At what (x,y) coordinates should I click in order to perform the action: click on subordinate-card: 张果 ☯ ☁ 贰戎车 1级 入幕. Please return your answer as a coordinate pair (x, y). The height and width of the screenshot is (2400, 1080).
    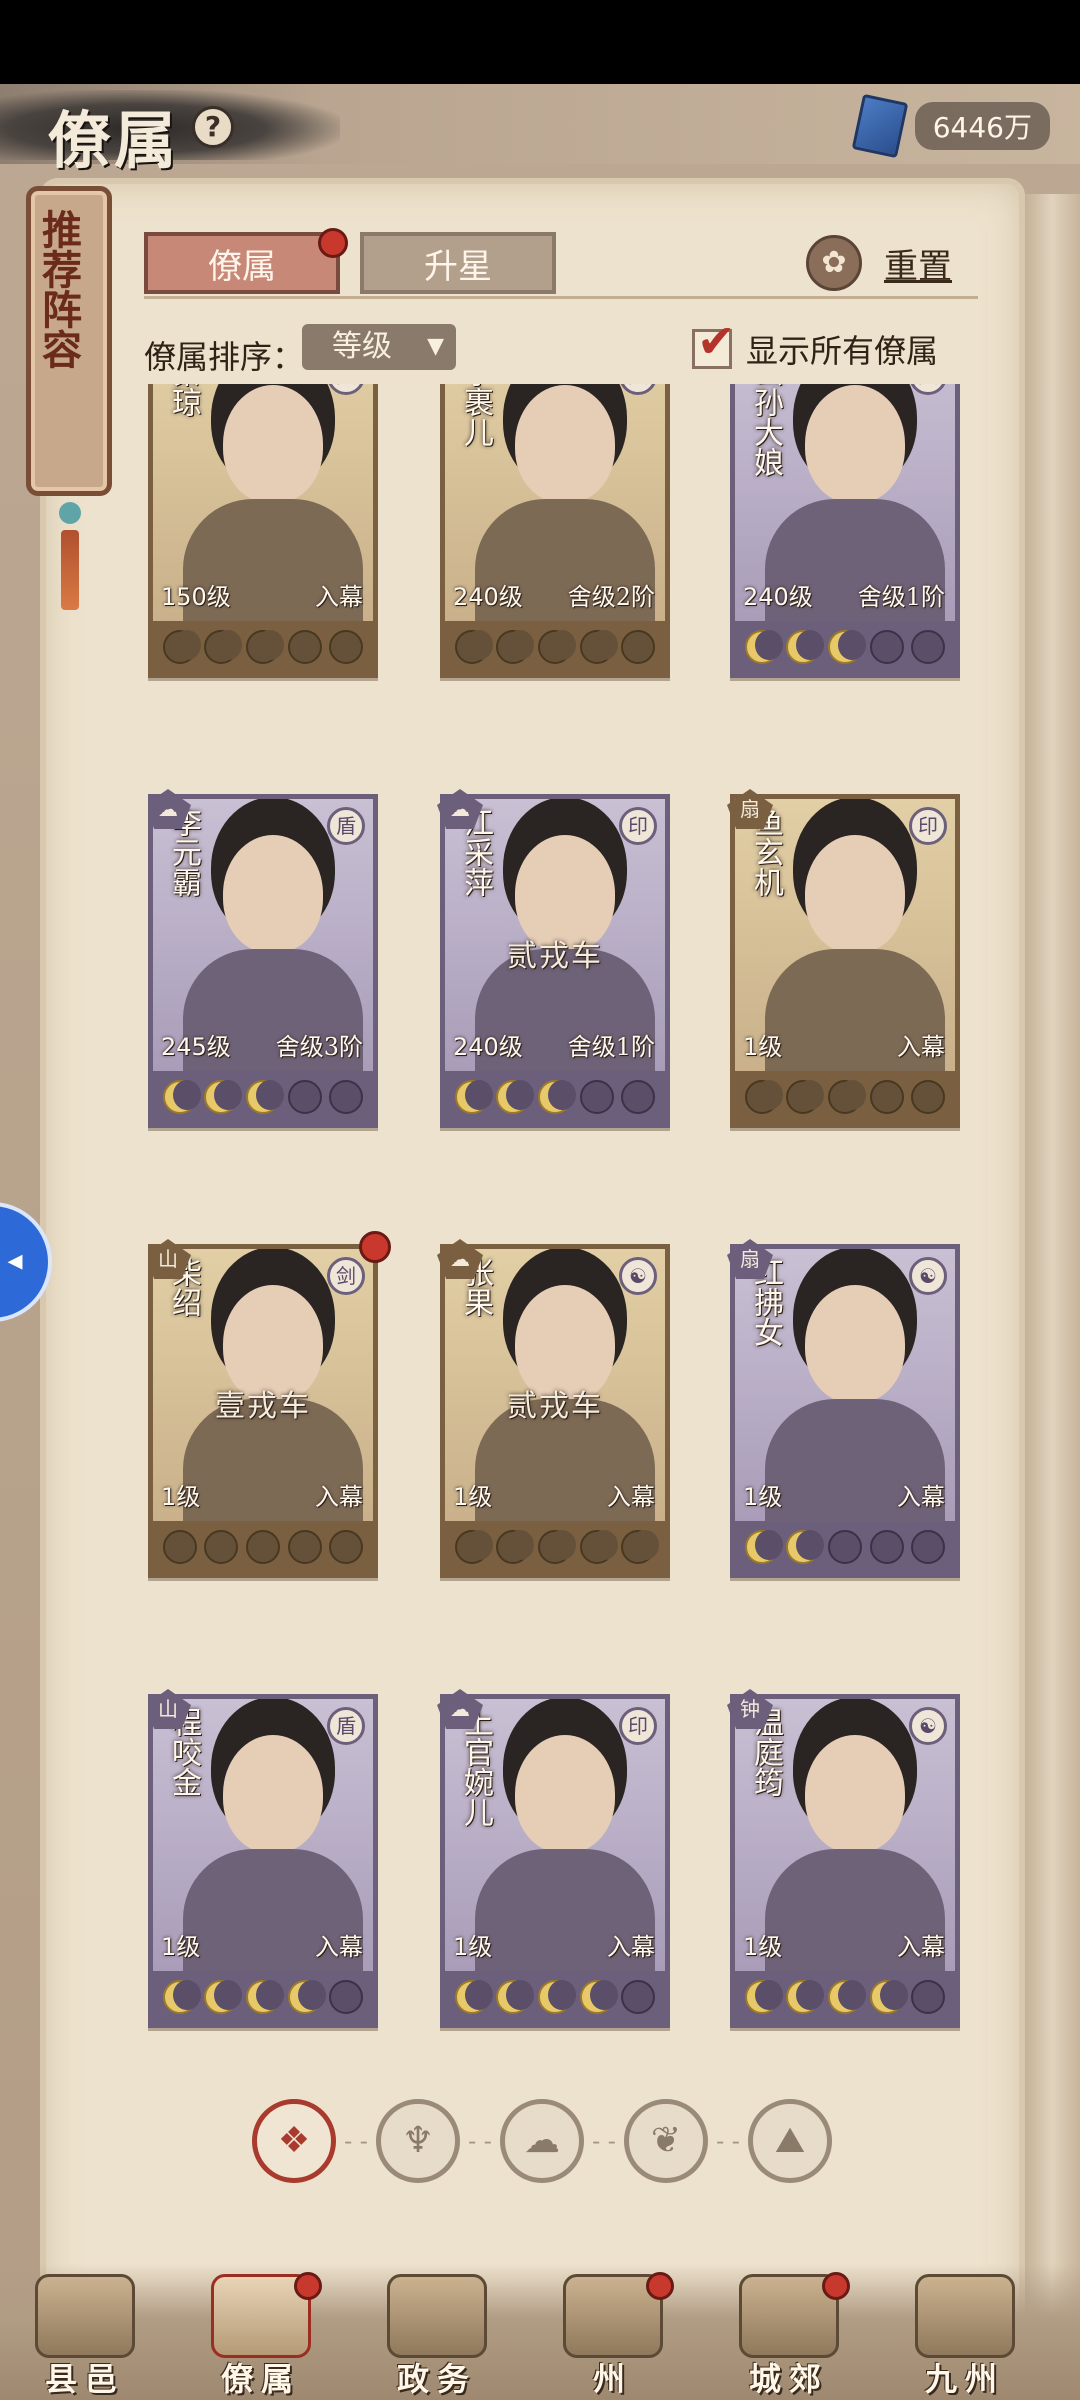
    Looking at the image, I should click on (553, 1408).